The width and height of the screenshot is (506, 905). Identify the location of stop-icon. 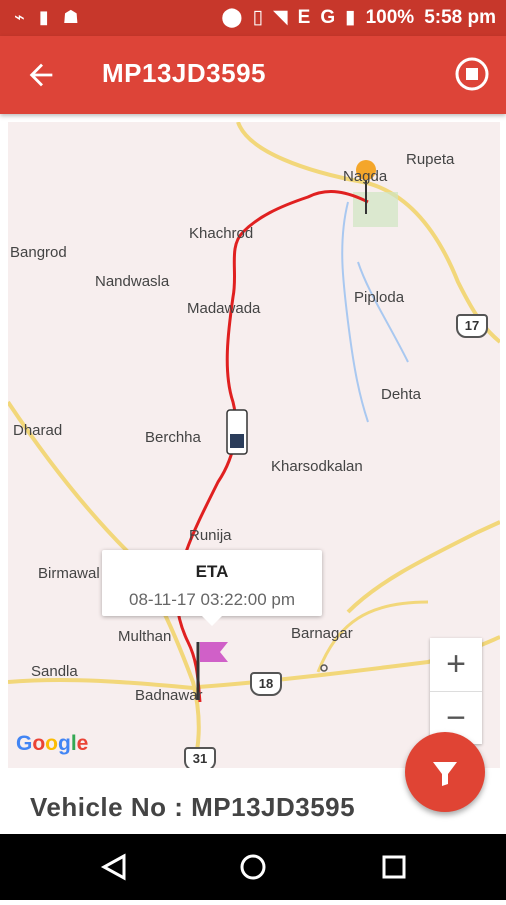
(472, 74).